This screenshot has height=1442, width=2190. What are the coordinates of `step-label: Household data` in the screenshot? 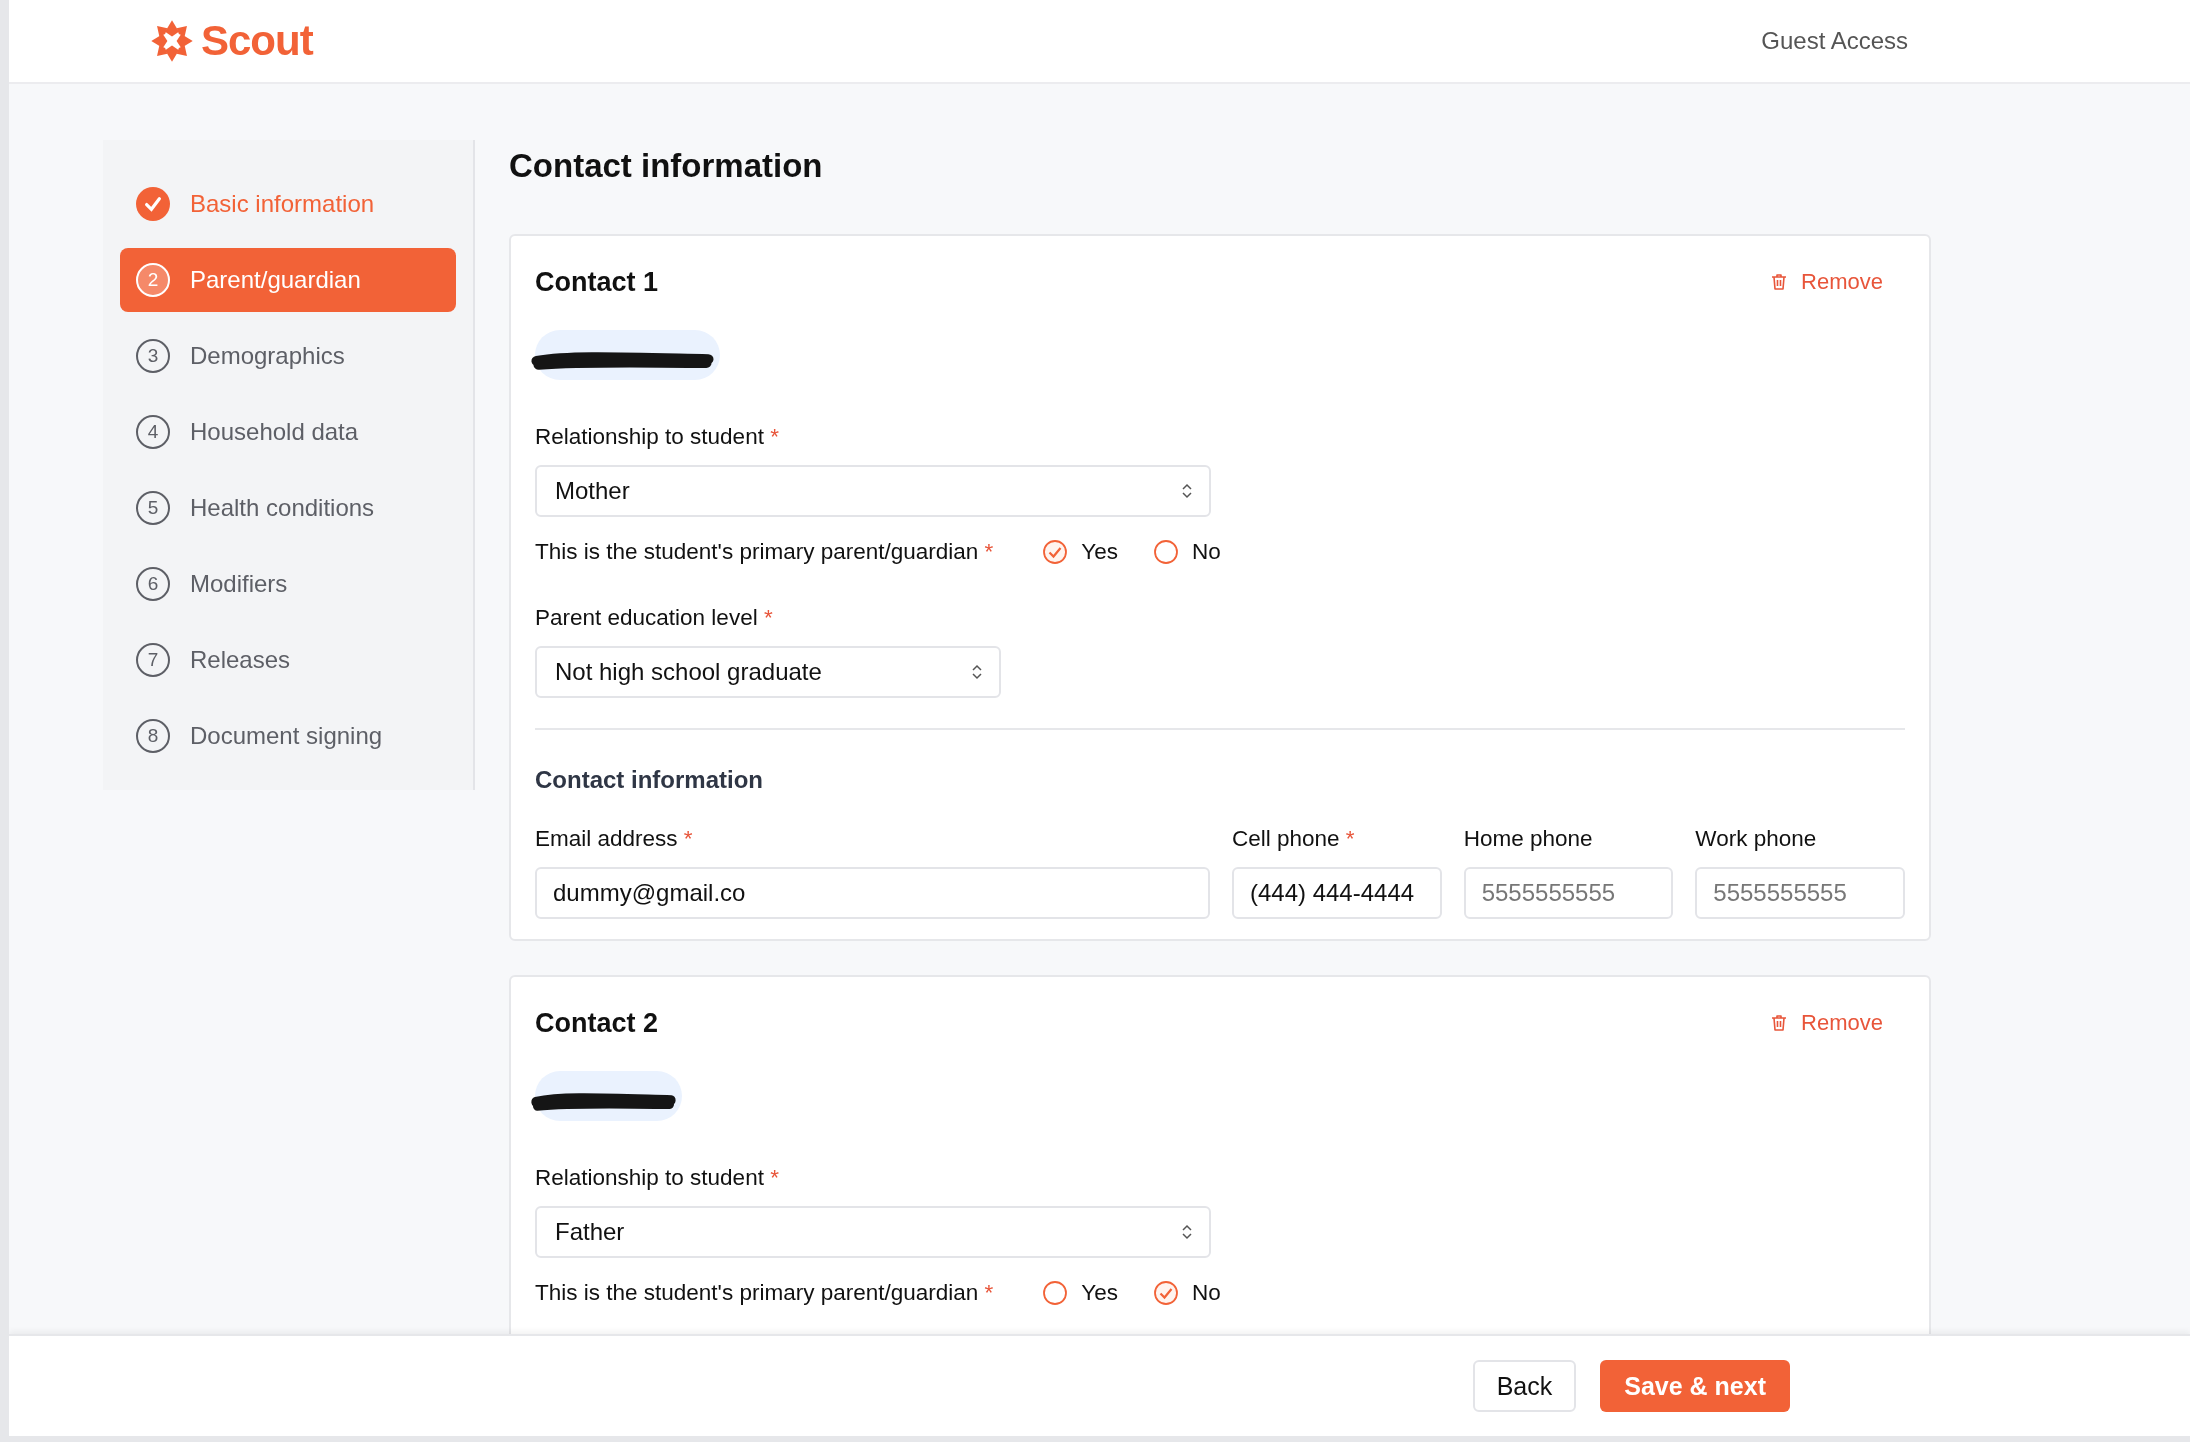 It's located at (274, 432).